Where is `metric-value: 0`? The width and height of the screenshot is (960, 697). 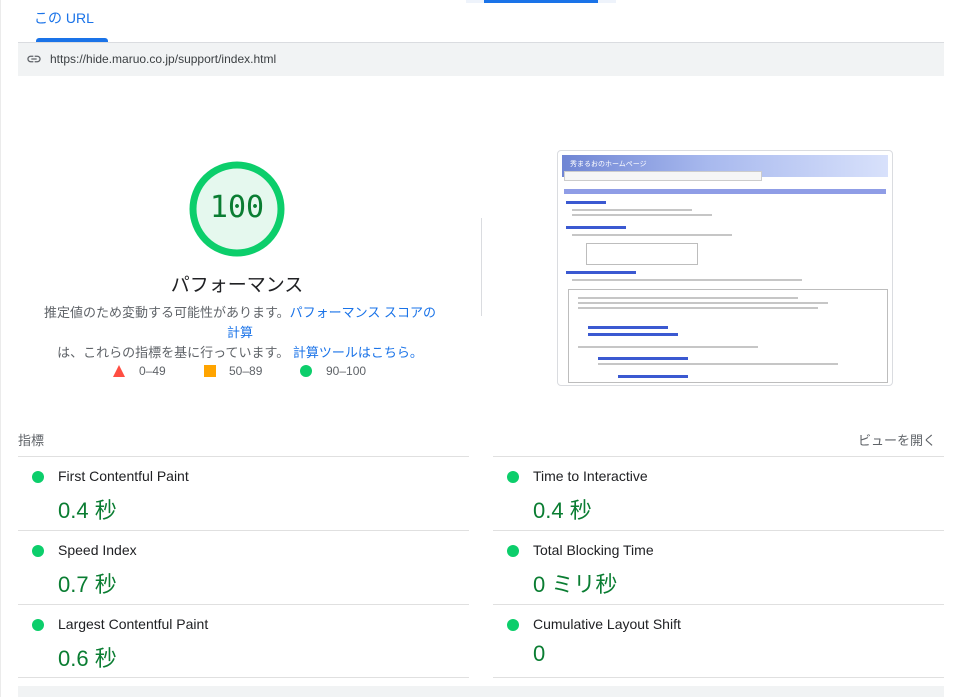 metric-value: 0 is located at coordinates (539, 653).